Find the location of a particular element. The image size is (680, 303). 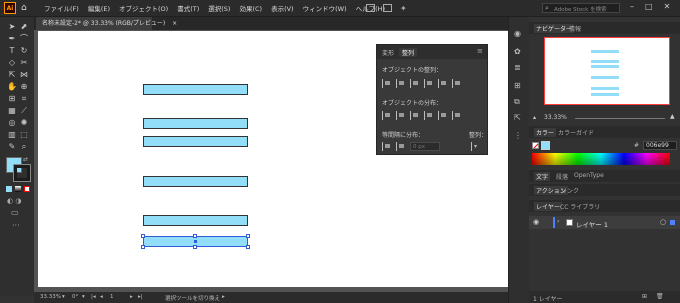

menu-type: 書式(T) is located at coordinates (188, 8).